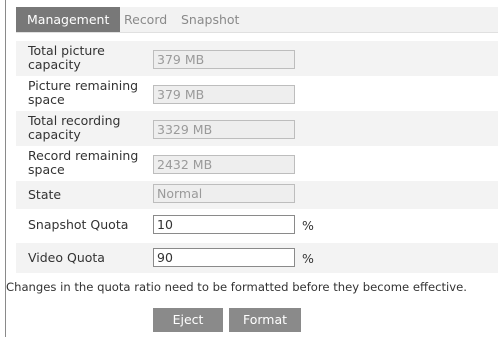 The height and width of the screenshot is (337, 504). What do you see at coordinates (66, 57) in the screenshot?
I see `total-picture-capacity-label: Total picture capacity` at bounding box center [66, 57].